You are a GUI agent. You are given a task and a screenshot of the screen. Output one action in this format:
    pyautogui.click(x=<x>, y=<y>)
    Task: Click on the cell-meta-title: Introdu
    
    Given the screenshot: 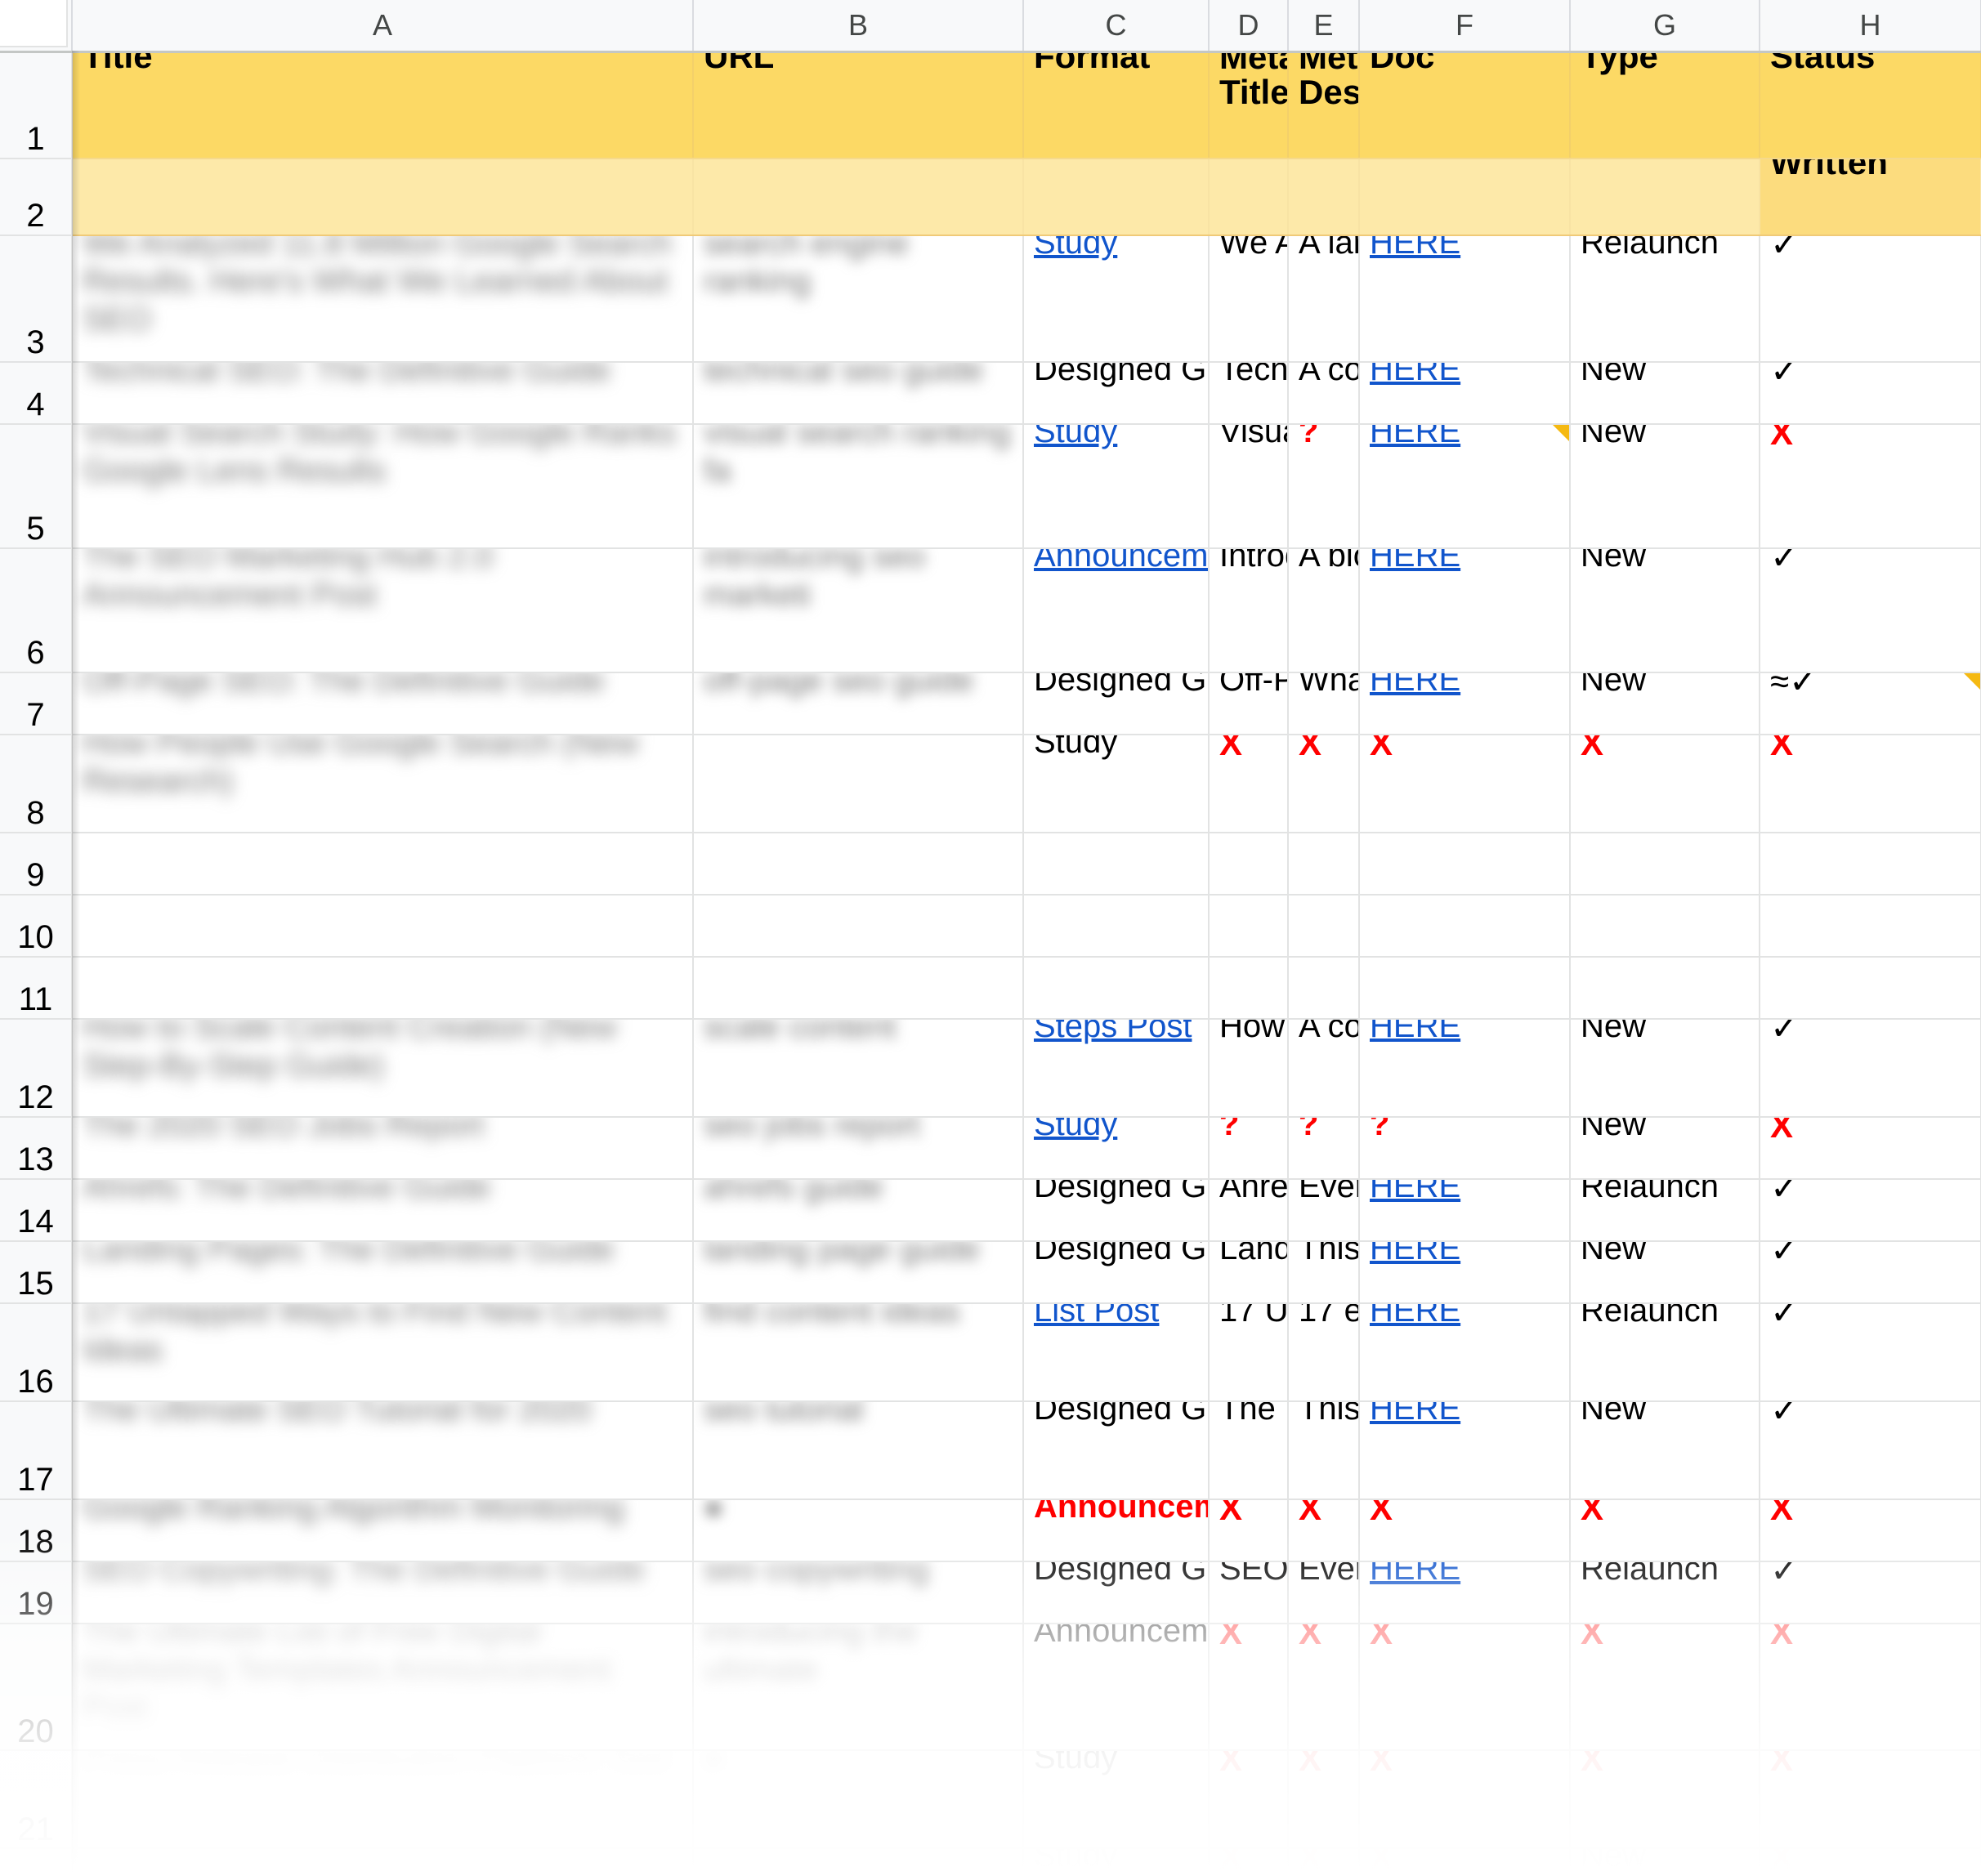 What is the action you would take?
    pyautogui.click(x=1249, y=611)
    